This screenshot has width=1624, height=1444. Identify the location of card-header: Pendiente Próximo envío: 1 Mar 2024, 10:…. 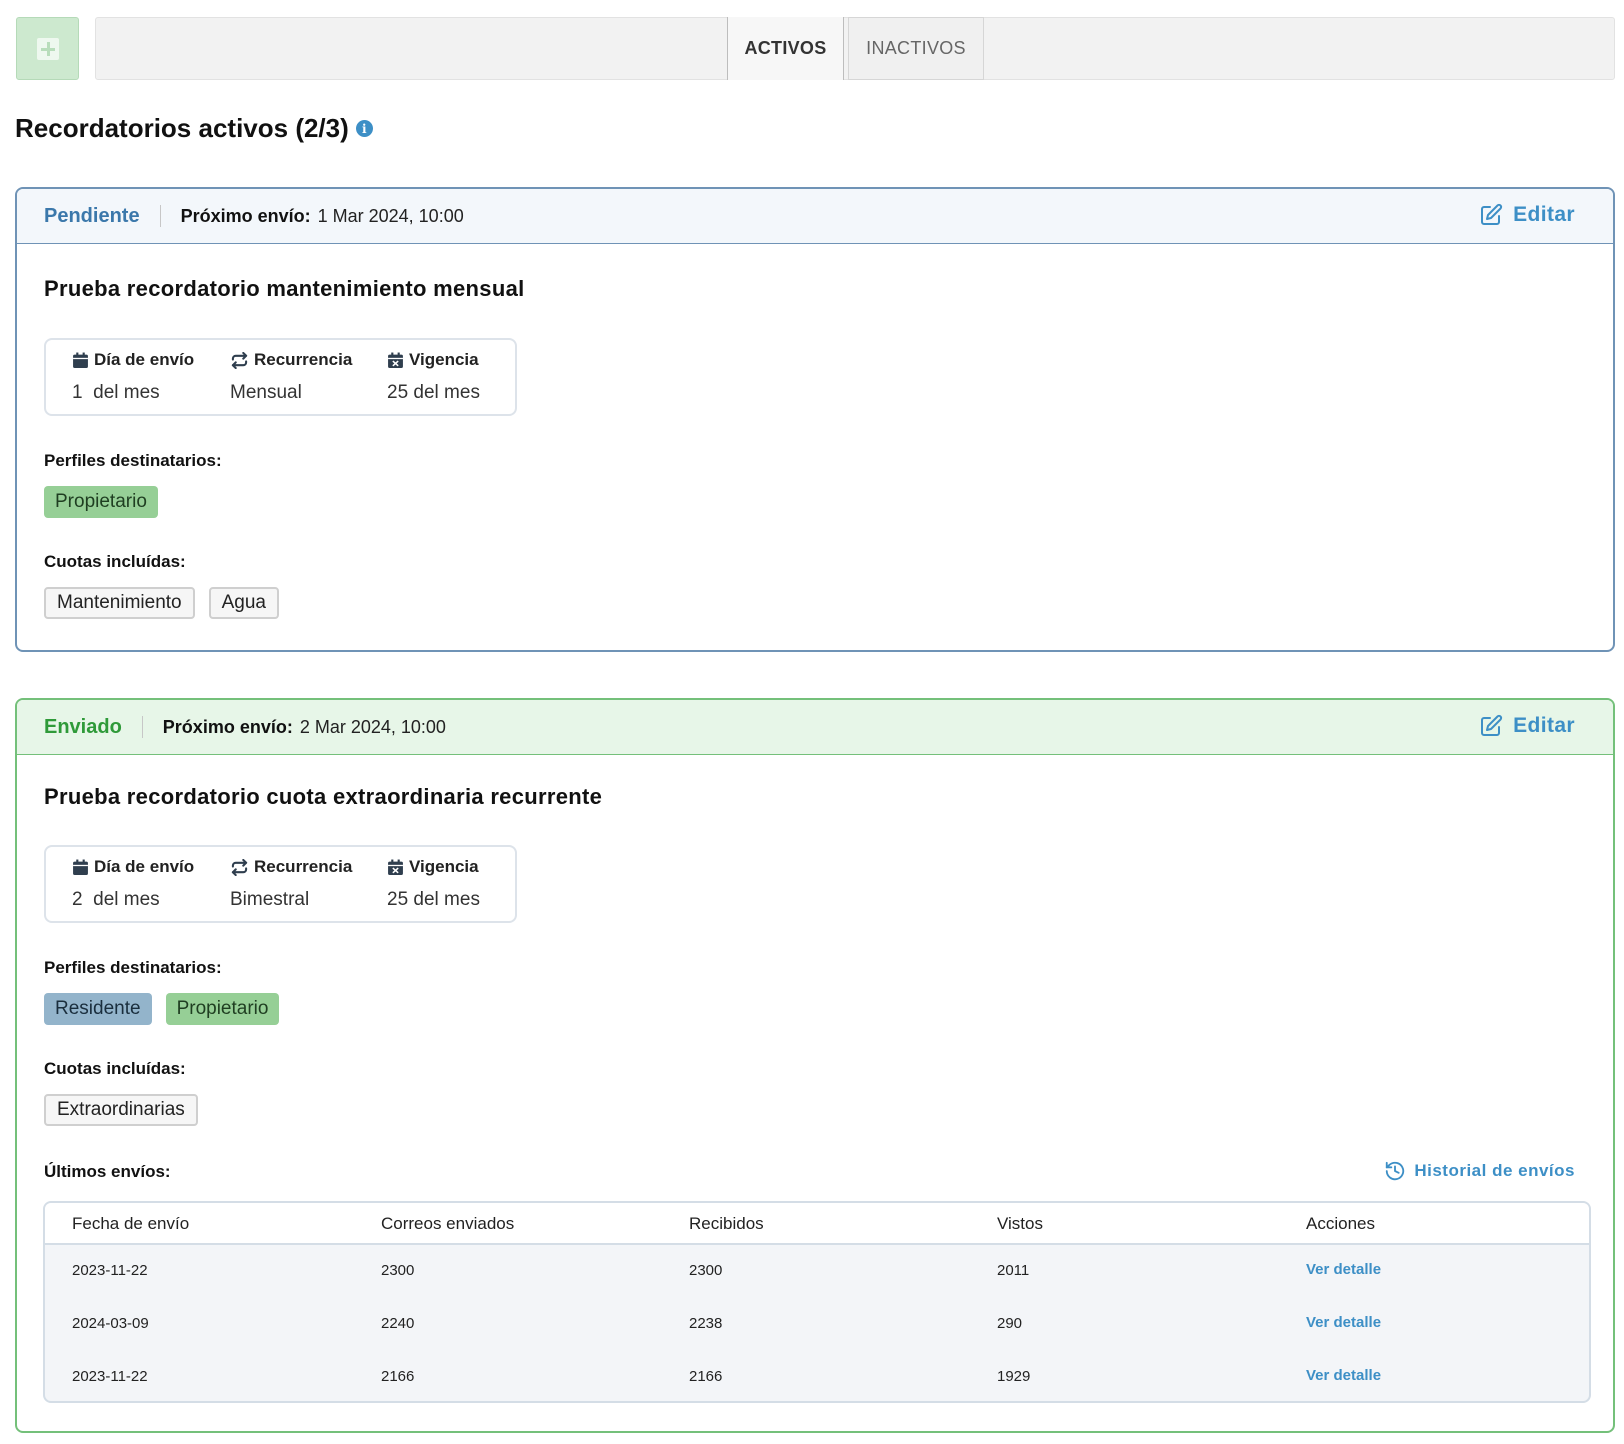
(815, 216).